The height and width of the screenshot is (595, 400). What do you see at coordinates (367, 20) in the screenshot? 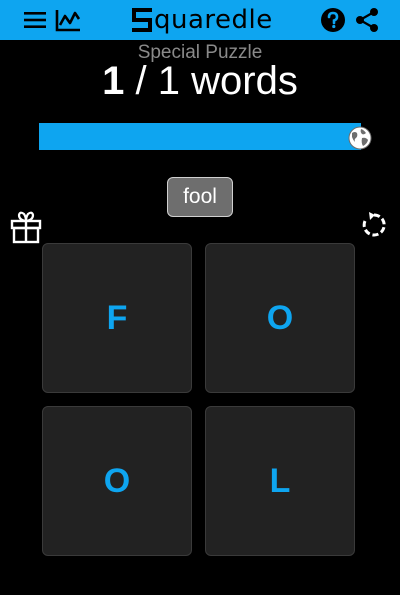
I see `share-icon` at bounding box center [367, 20].